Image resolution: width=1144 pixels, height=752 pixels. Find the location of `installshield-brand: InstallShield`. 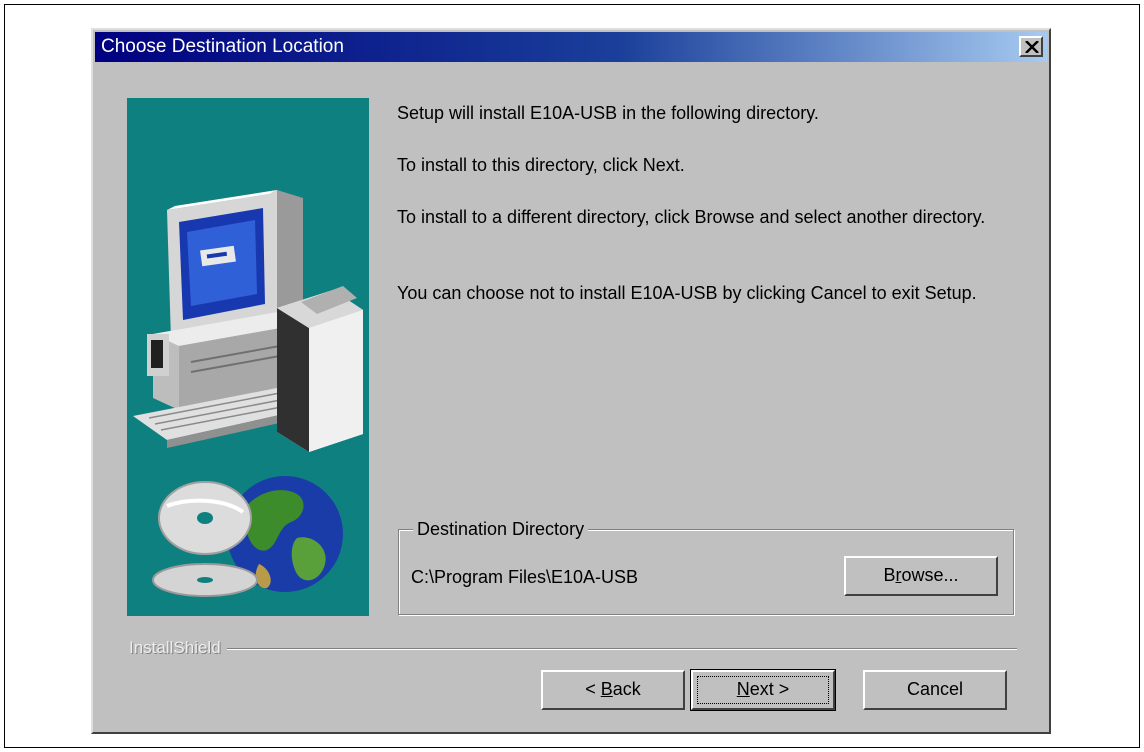

installshield-brand: InstallShield is located at coordinates (178, 648).